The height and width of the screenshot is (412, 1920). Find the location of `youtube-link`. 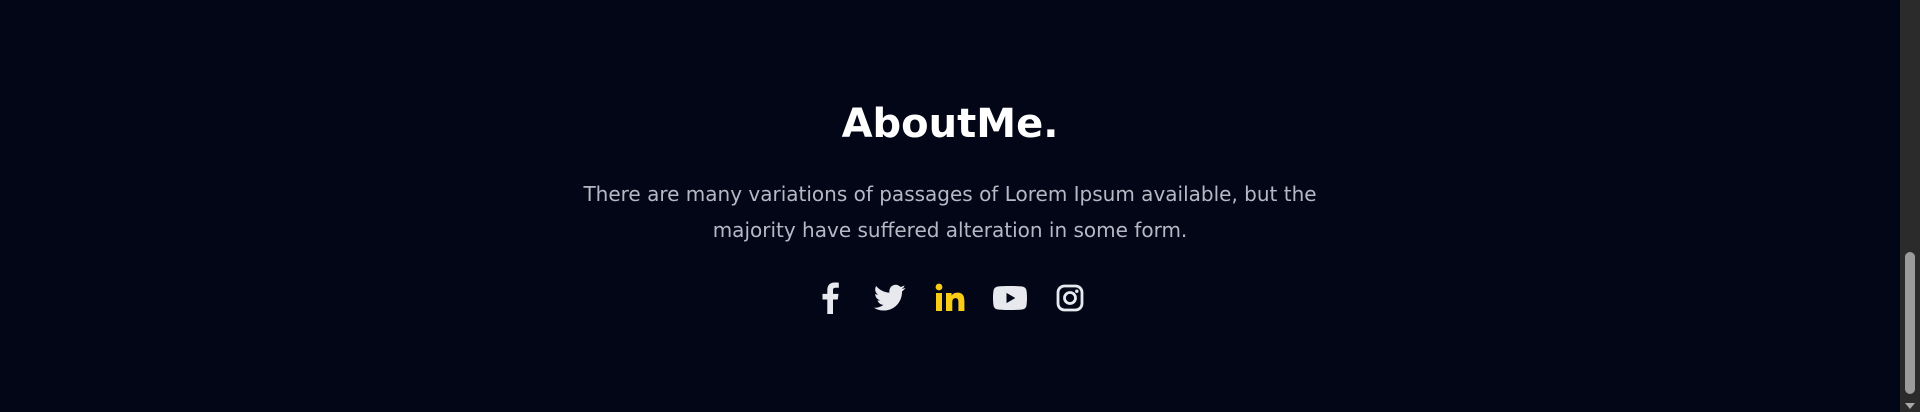

youtube-link is located at coordinates (1010, 298).